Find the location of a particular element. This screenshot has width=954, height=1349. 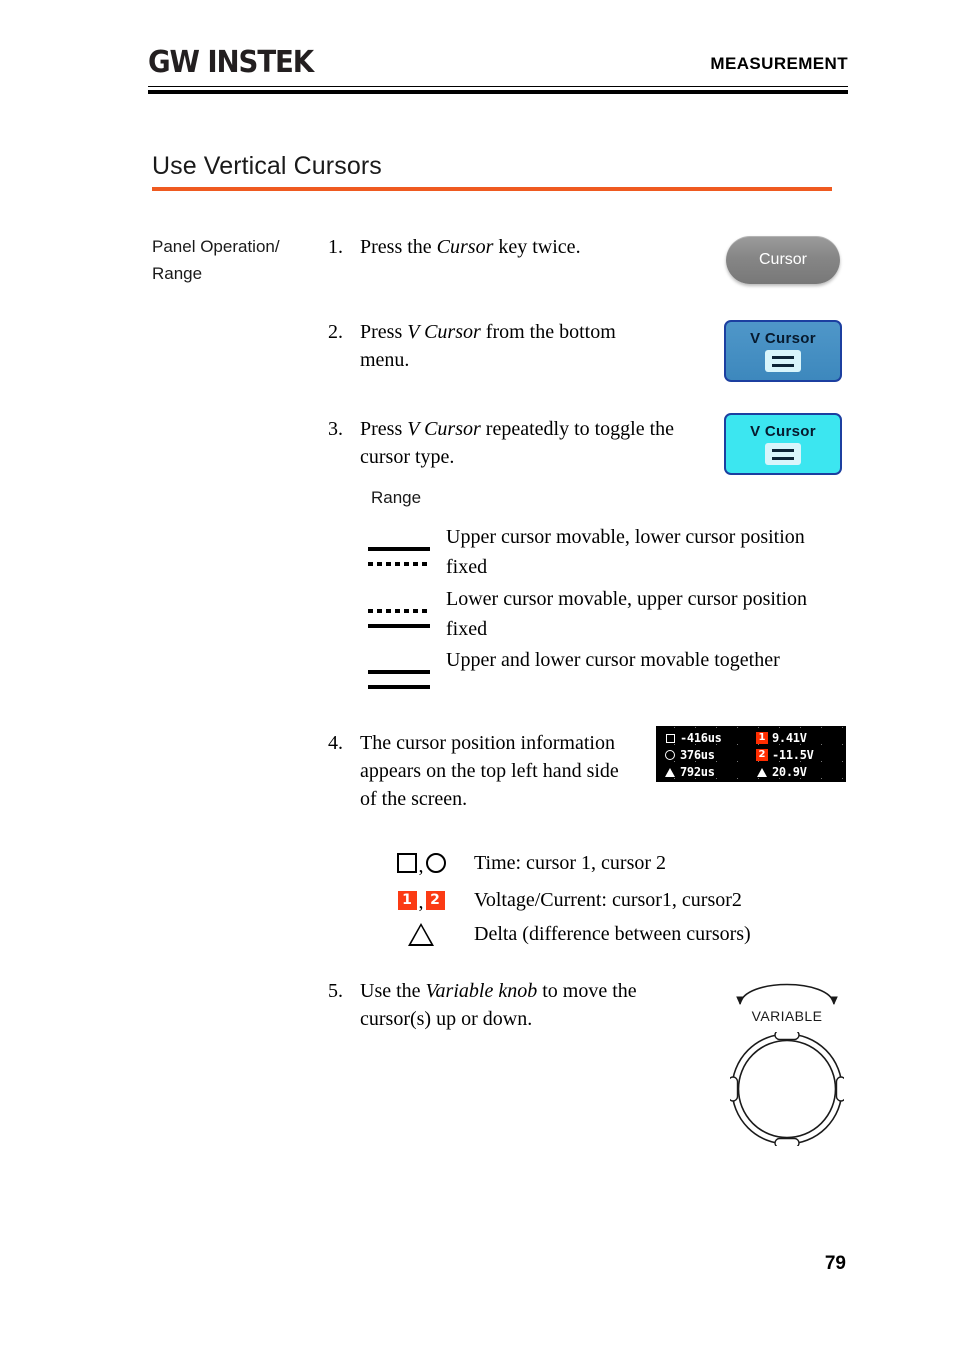

page-title: Use Vertical Cursors is located at coordinates (267, 166).